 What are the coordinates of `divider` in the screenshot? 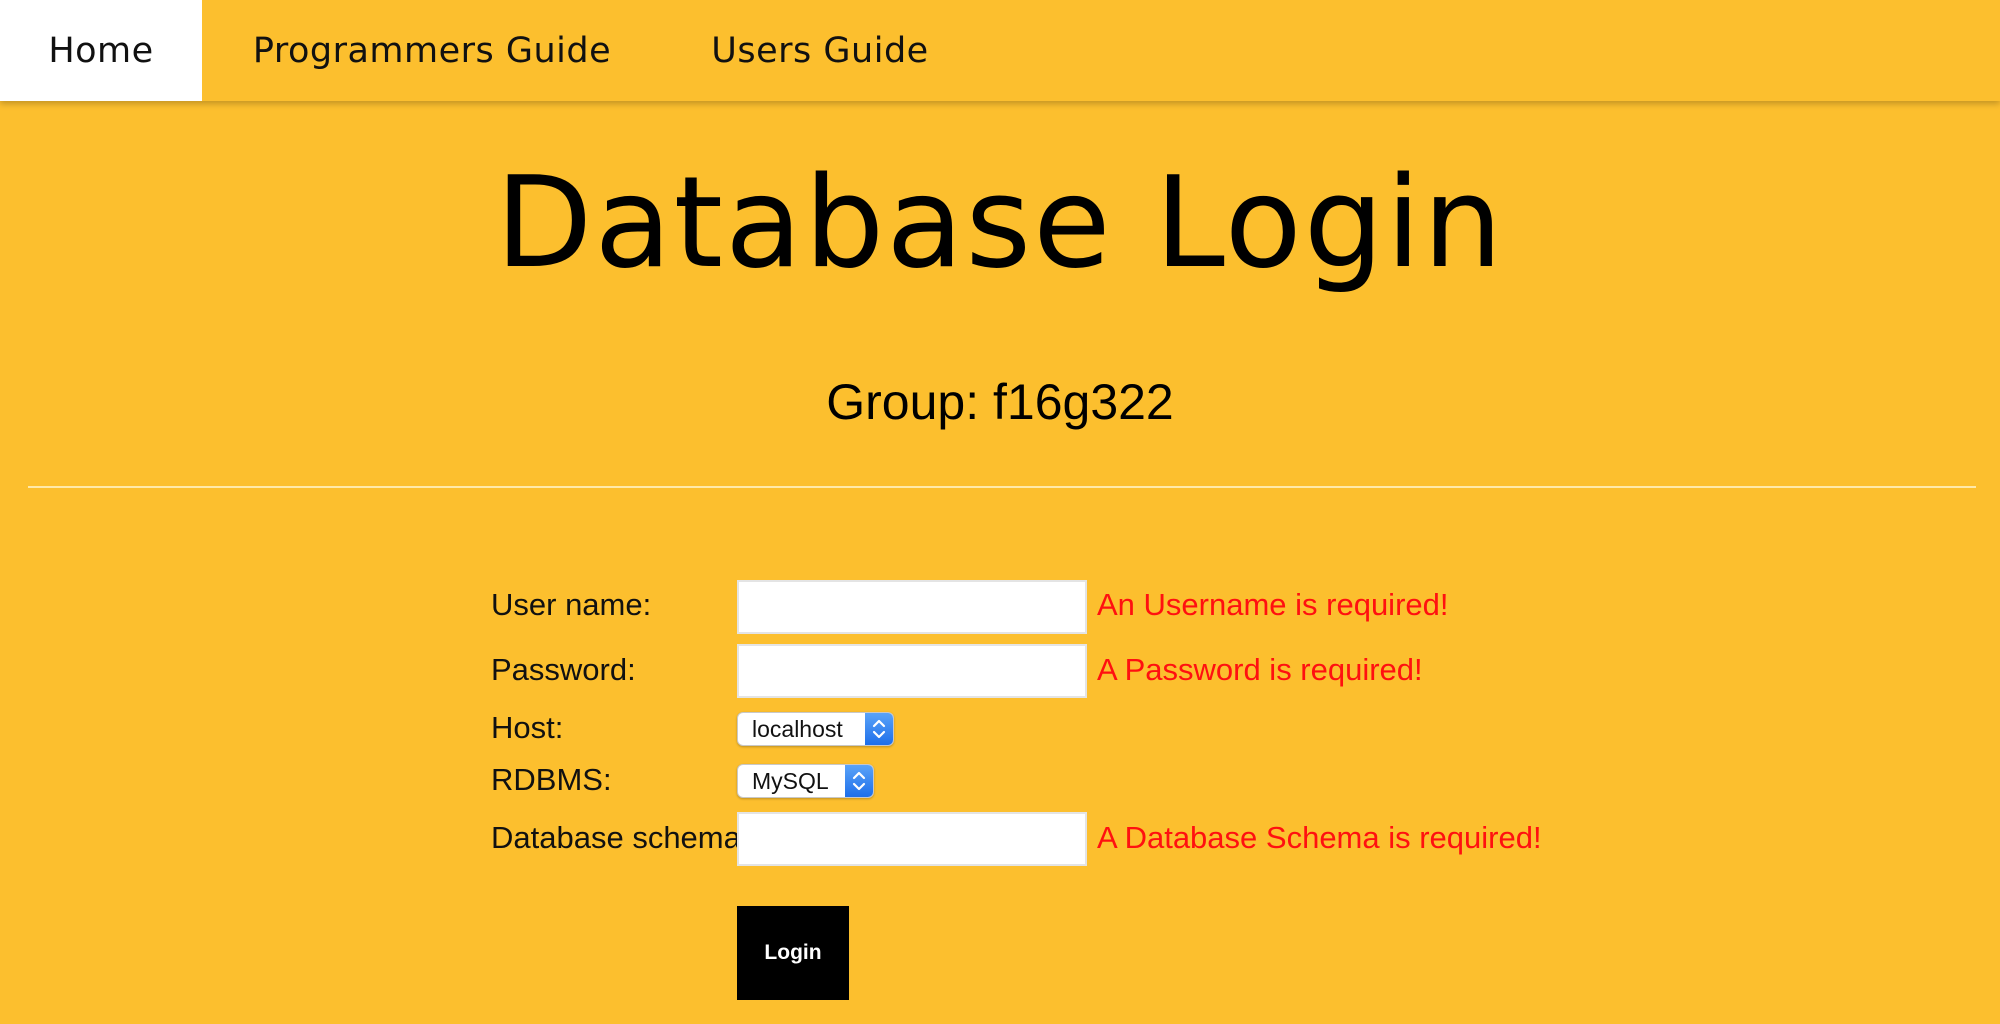 It's located at (1002, 487).